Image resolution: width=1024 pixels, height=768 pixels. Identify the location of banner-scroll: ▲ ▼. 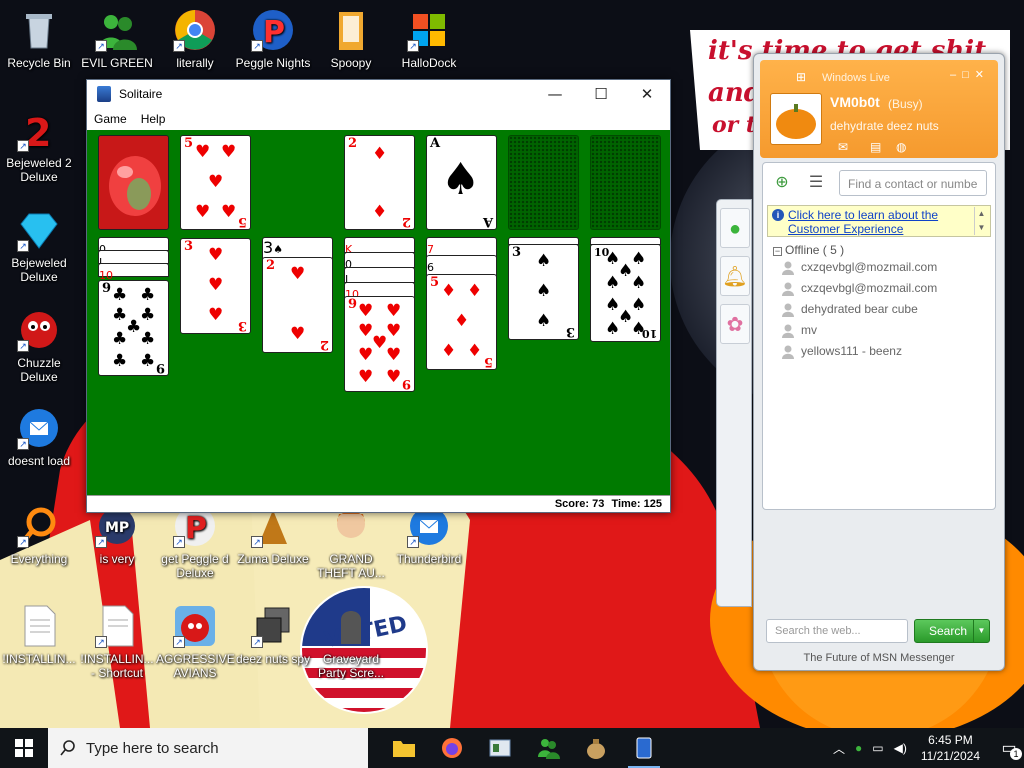
(981, 221).